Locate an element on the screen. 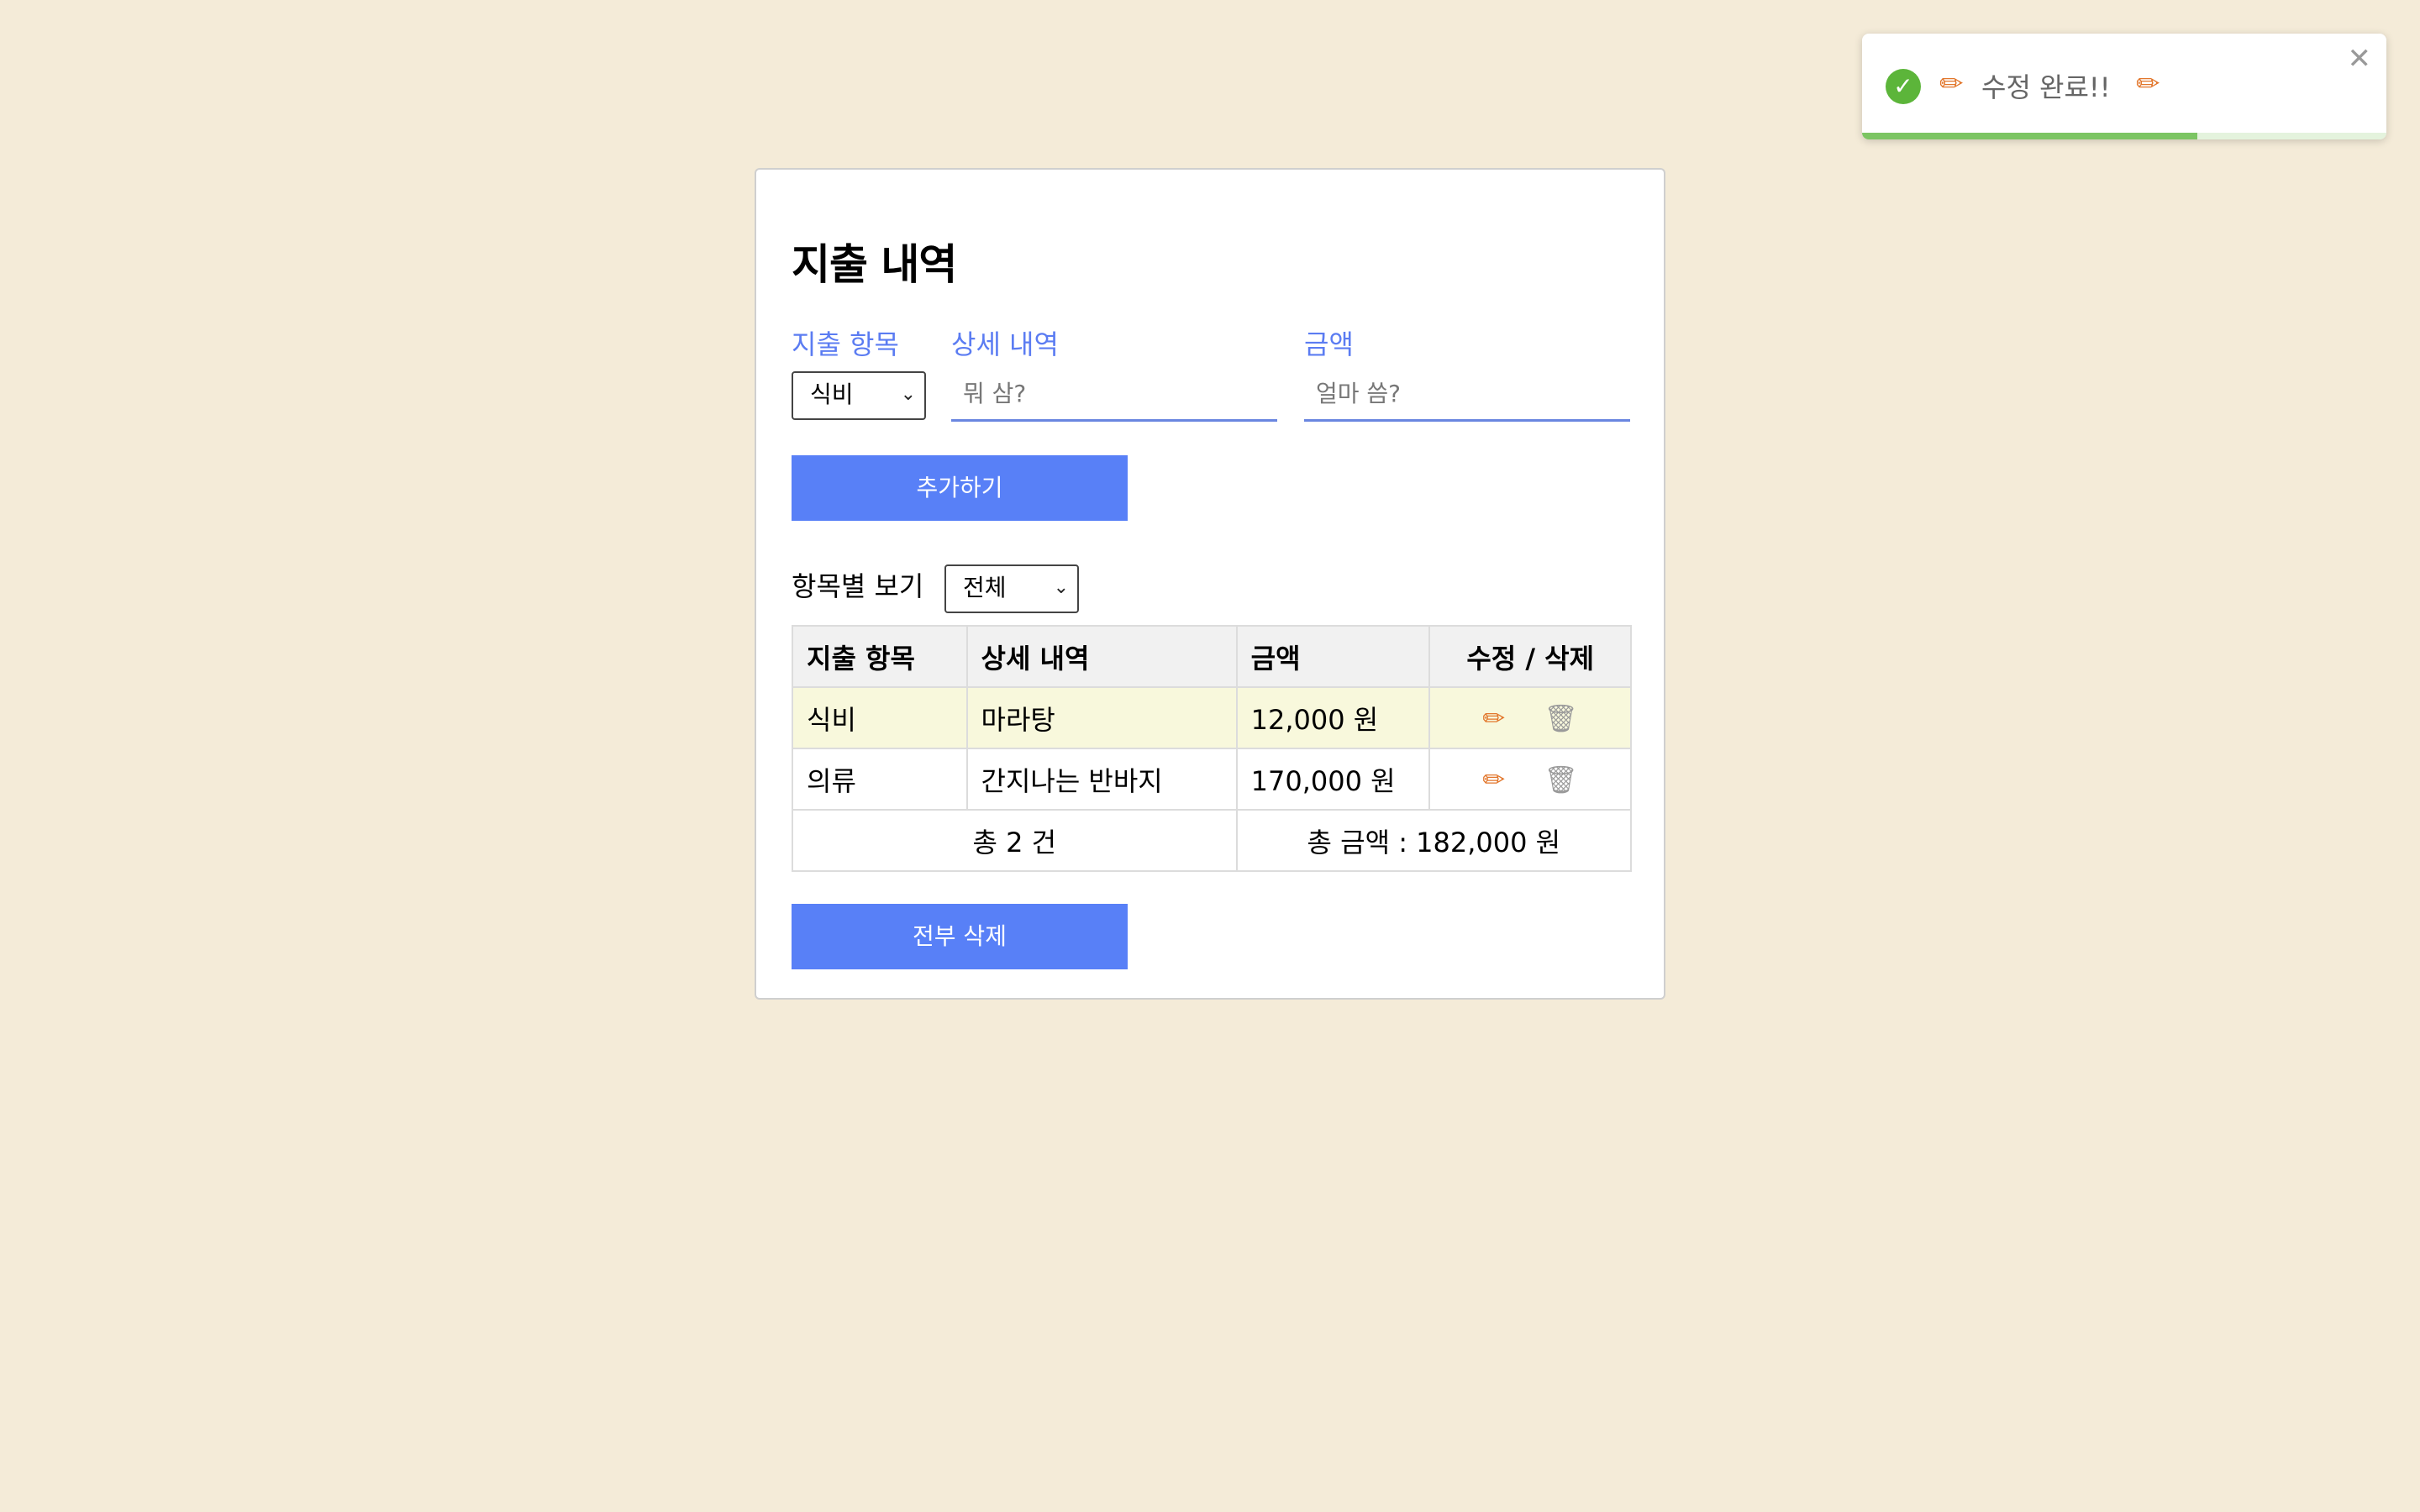  table-footer-row: 총 2 건 총 금액 : 182,000 원 is located at coordinates (1212, 840).